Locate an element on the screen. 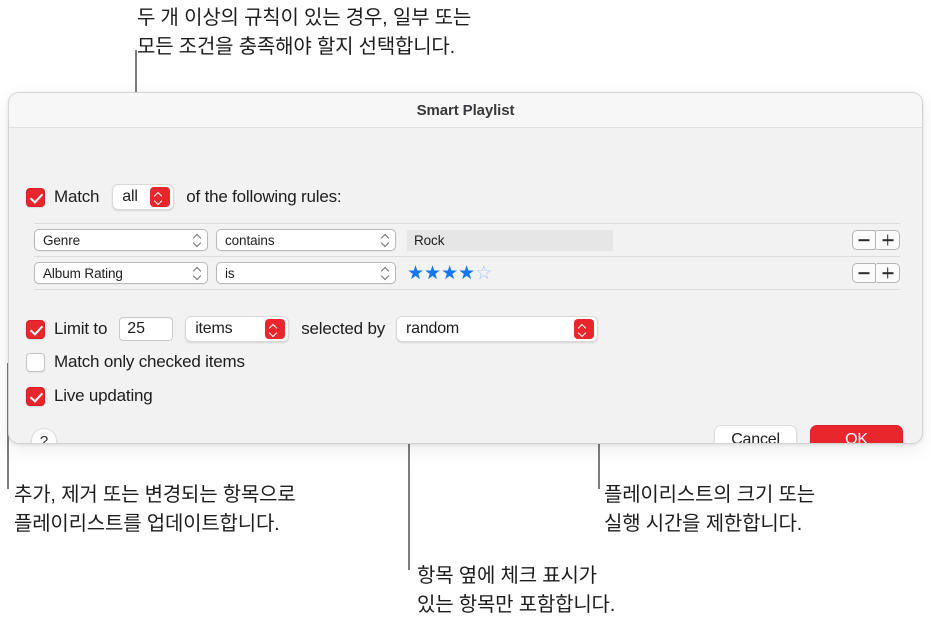 The width and height of the screenshot is (931, 638). rule-operator-value: contains is located at coordinates (250, 240).